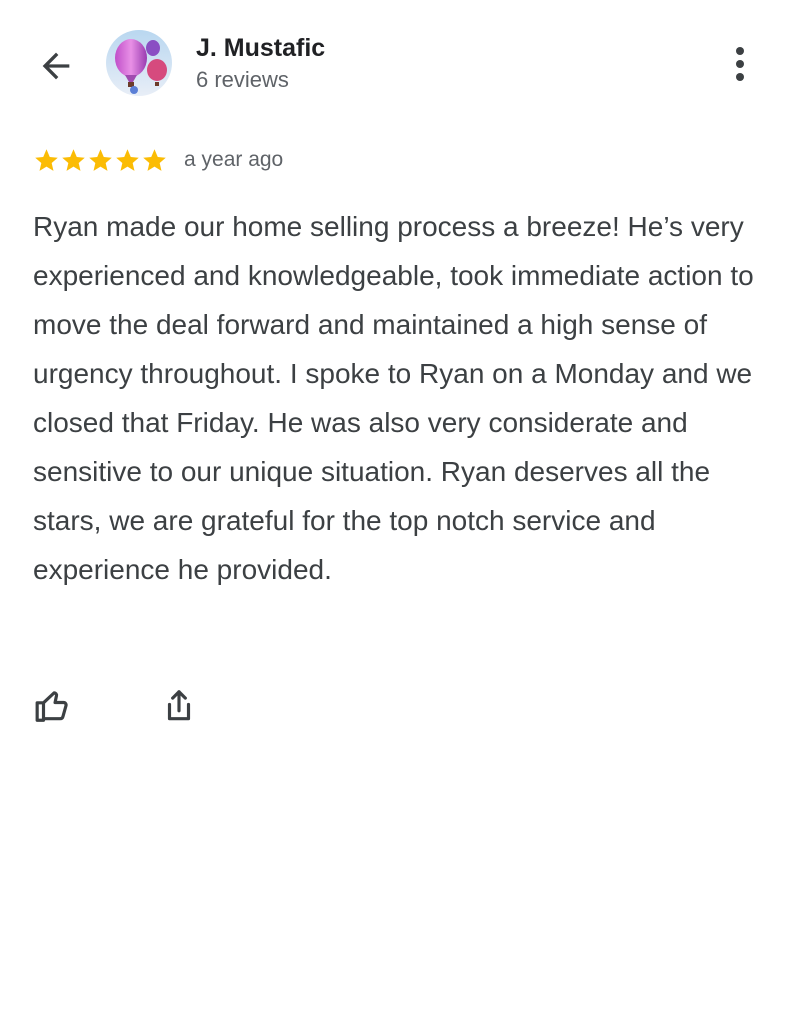 This screenshot has height=1024, width=797. I want to click on review-timestamp: a year ago, so click(234, 159).